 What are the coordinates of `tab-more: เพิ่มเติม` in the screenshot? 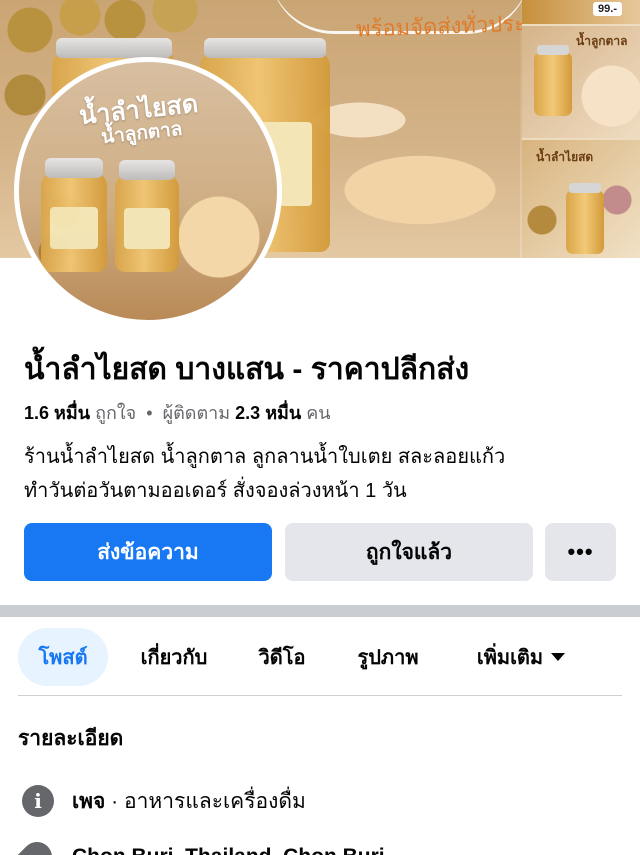 It's located at (521, 657).